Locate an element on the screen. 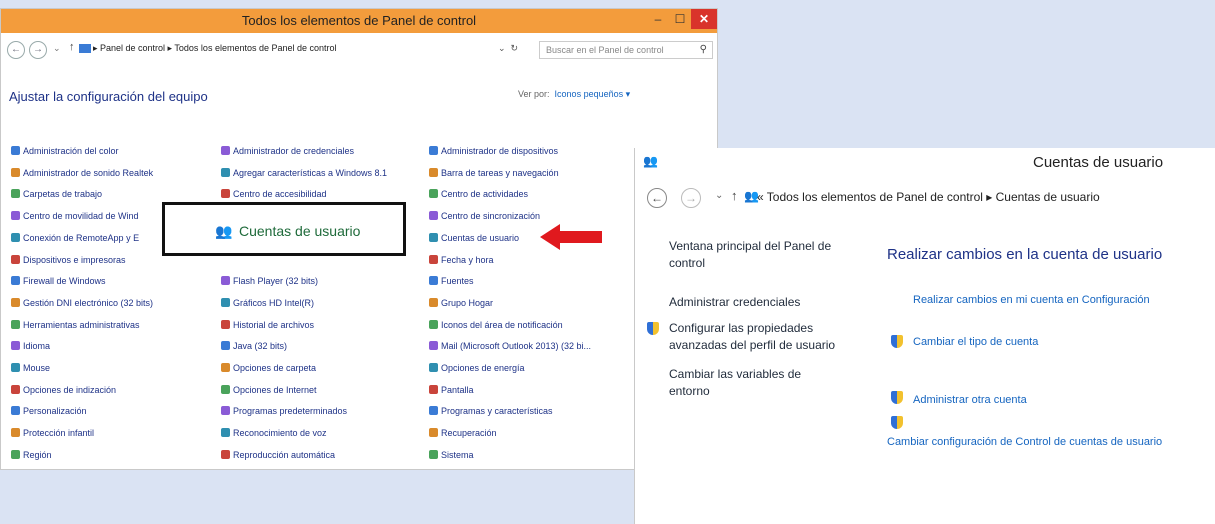 This screenshot has width=1215, height=524. control-panel-item: Pantalla is located at coordinates (451, 389).